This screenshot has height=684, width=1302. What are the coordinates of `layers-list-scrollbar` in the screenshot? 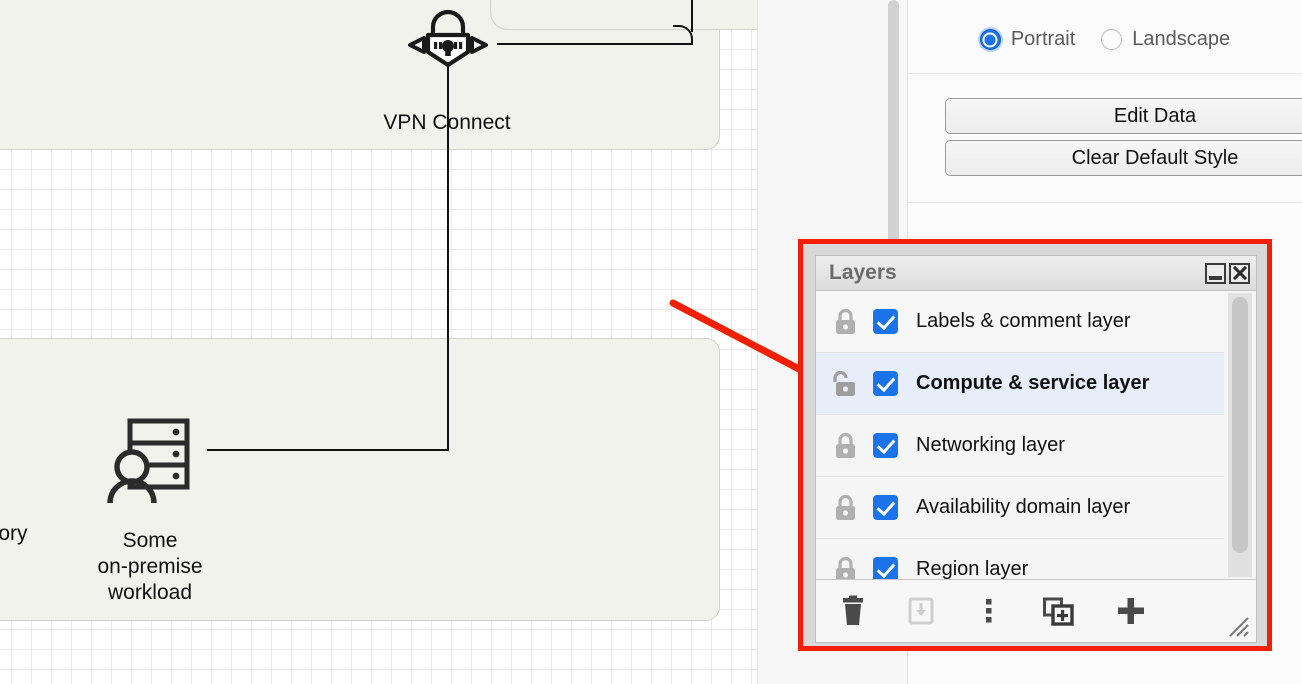 It's located at (1240, 435).